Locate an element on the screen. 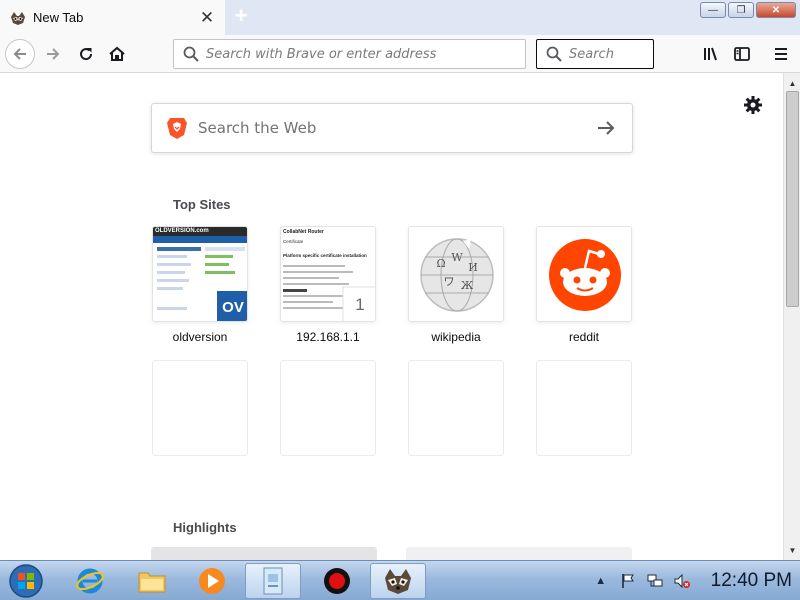 This screenshot has width=800, height=600. new-tab-button: + is located at coordinates (241, 17).